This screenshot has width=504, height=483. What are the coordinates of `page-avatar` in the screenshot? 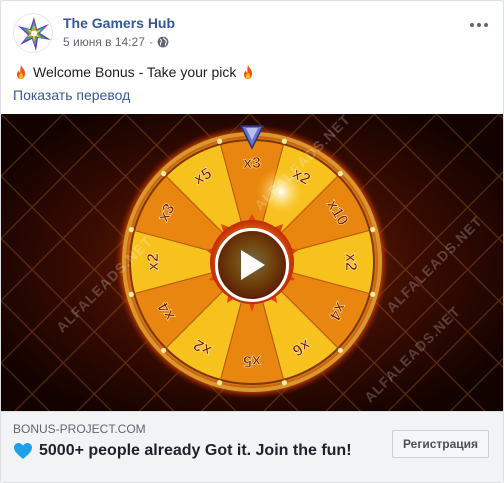 It's located at (33, 33).